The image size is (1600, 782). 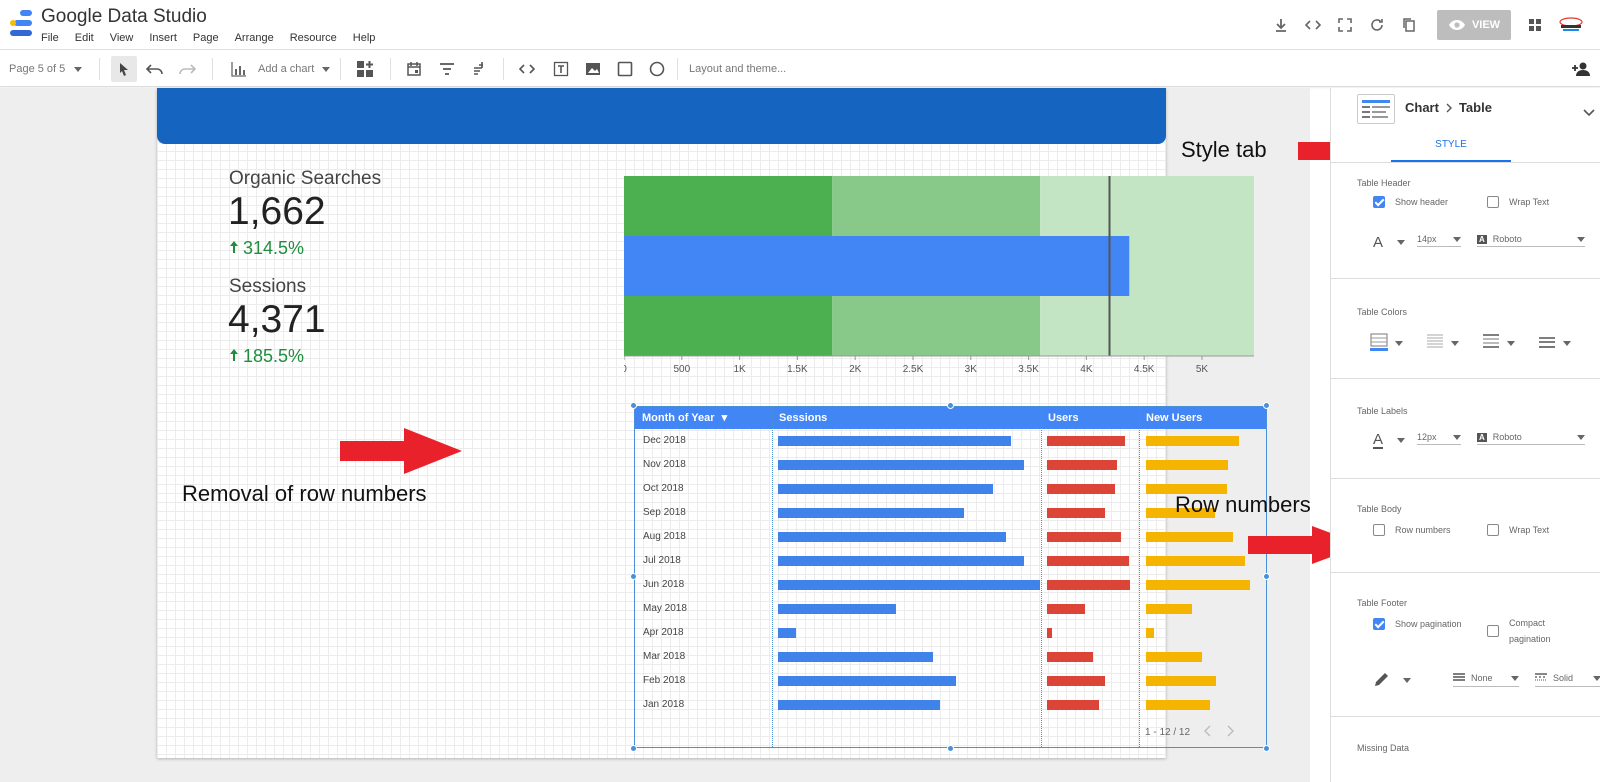 What do you see at coordinates (1439, 240) in the screenshot?
I see `header-font-size-select: 14px` at bounding box center [1439, 240].